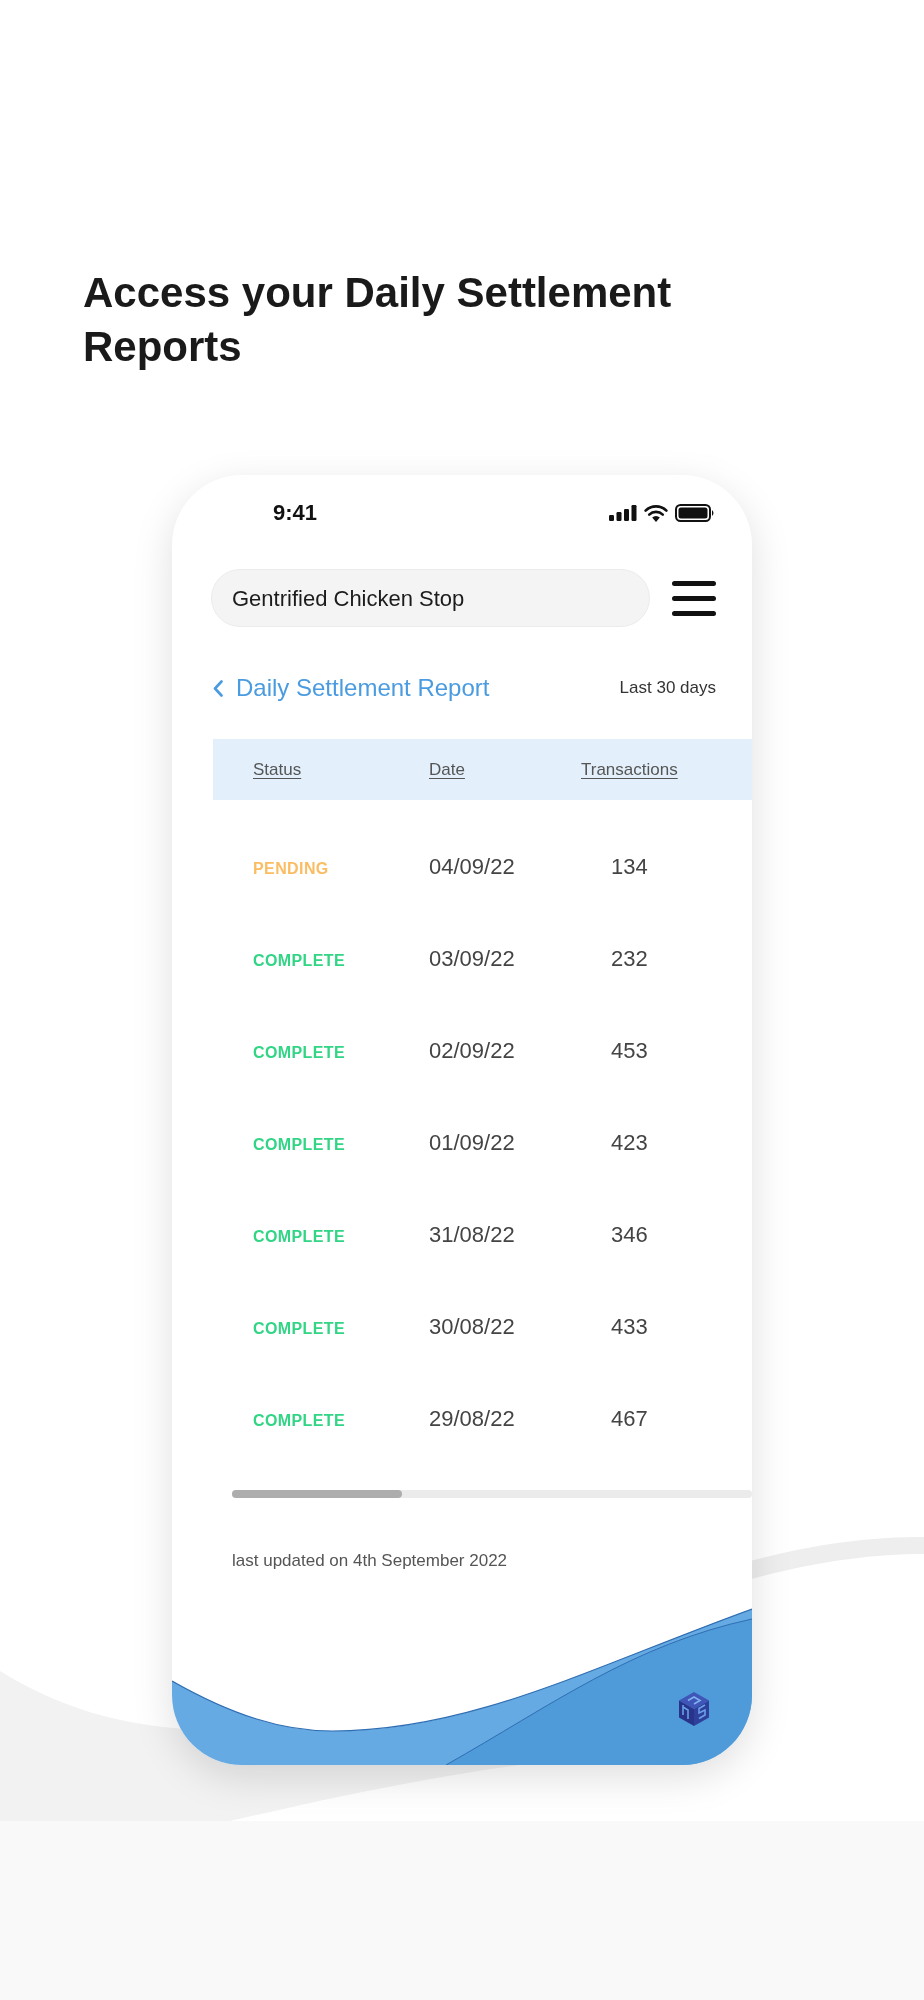 Image resolution: width=924 pixels, height=2000 pixels. Describe the element at coordinates (472, 959) in the screenshot. I see `date-text: 03/09/22` at that location.